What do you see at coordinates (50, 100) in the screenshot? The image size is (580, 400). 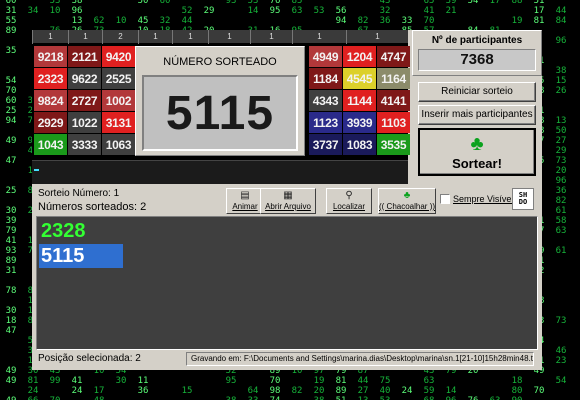 I see `number-cell: 9824` at bounding box center [50, 100].